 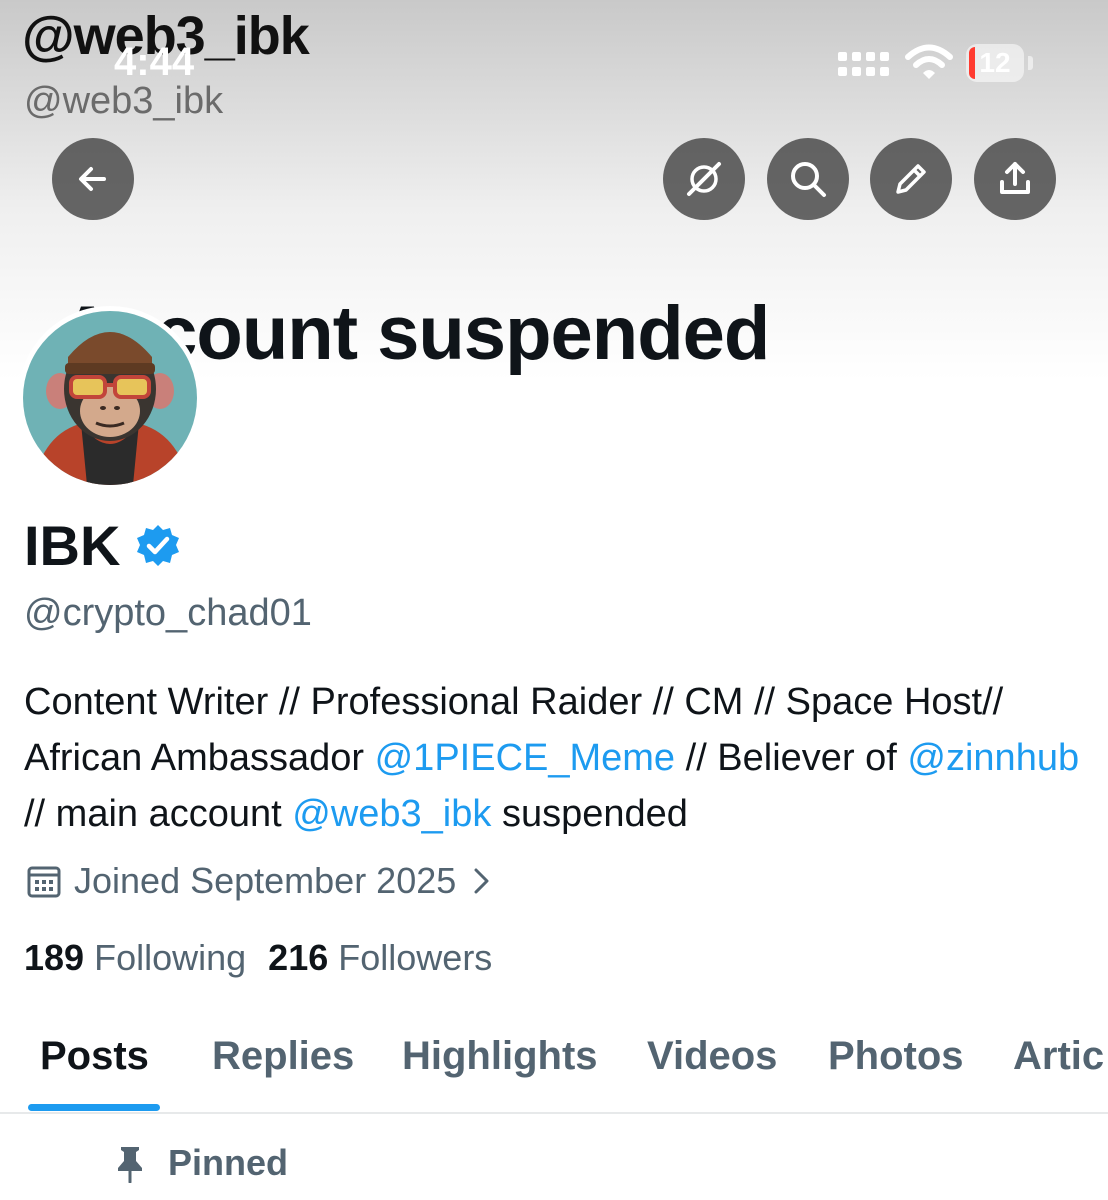 I want to click on cellular-signal-icon, so click(x=866, y=64).